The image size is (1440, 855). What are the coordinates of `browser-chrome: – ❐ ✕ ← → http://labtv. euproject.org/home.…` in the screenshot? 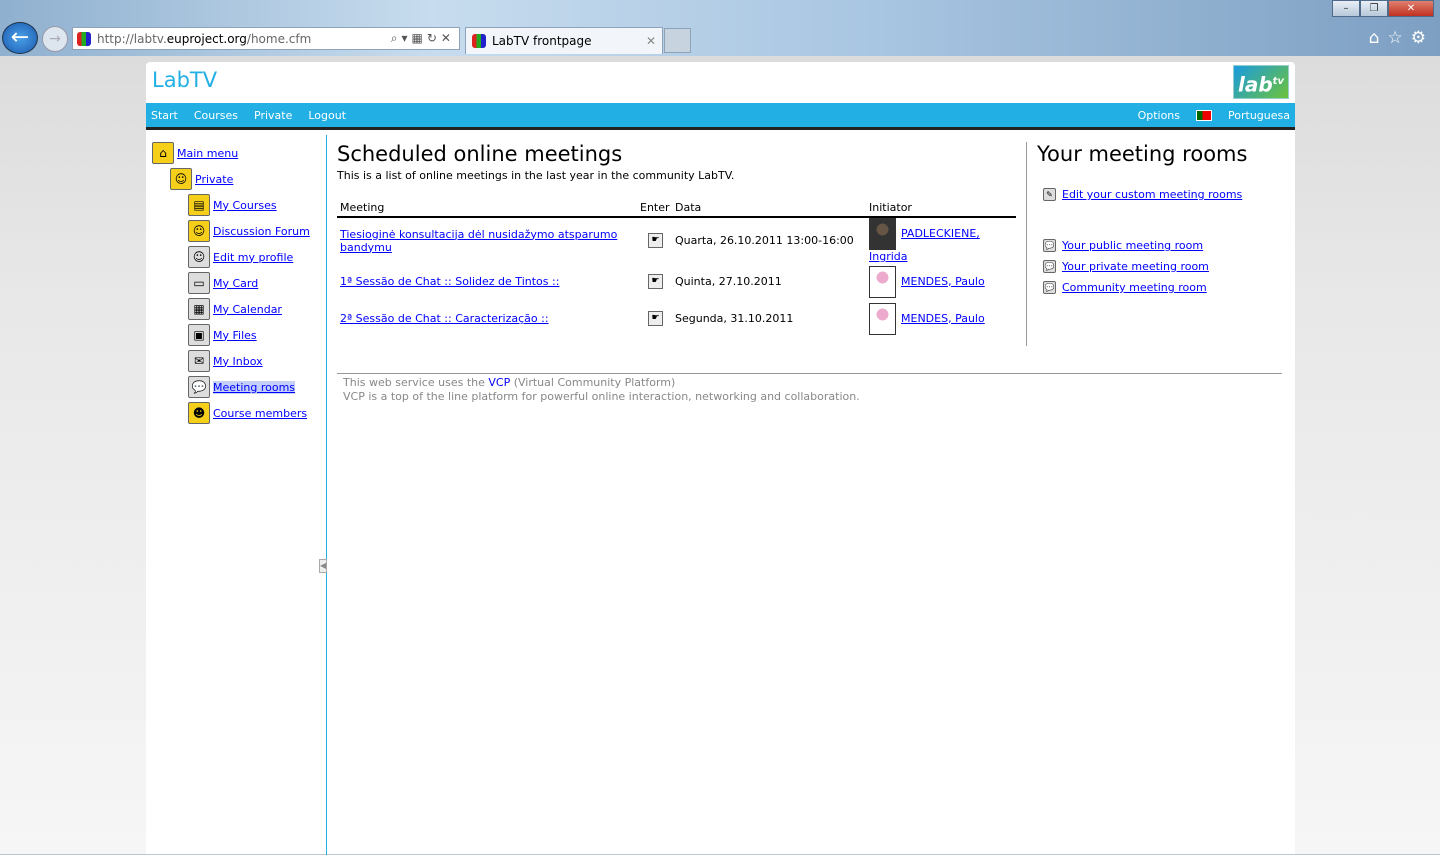 It's located at (720, 28).